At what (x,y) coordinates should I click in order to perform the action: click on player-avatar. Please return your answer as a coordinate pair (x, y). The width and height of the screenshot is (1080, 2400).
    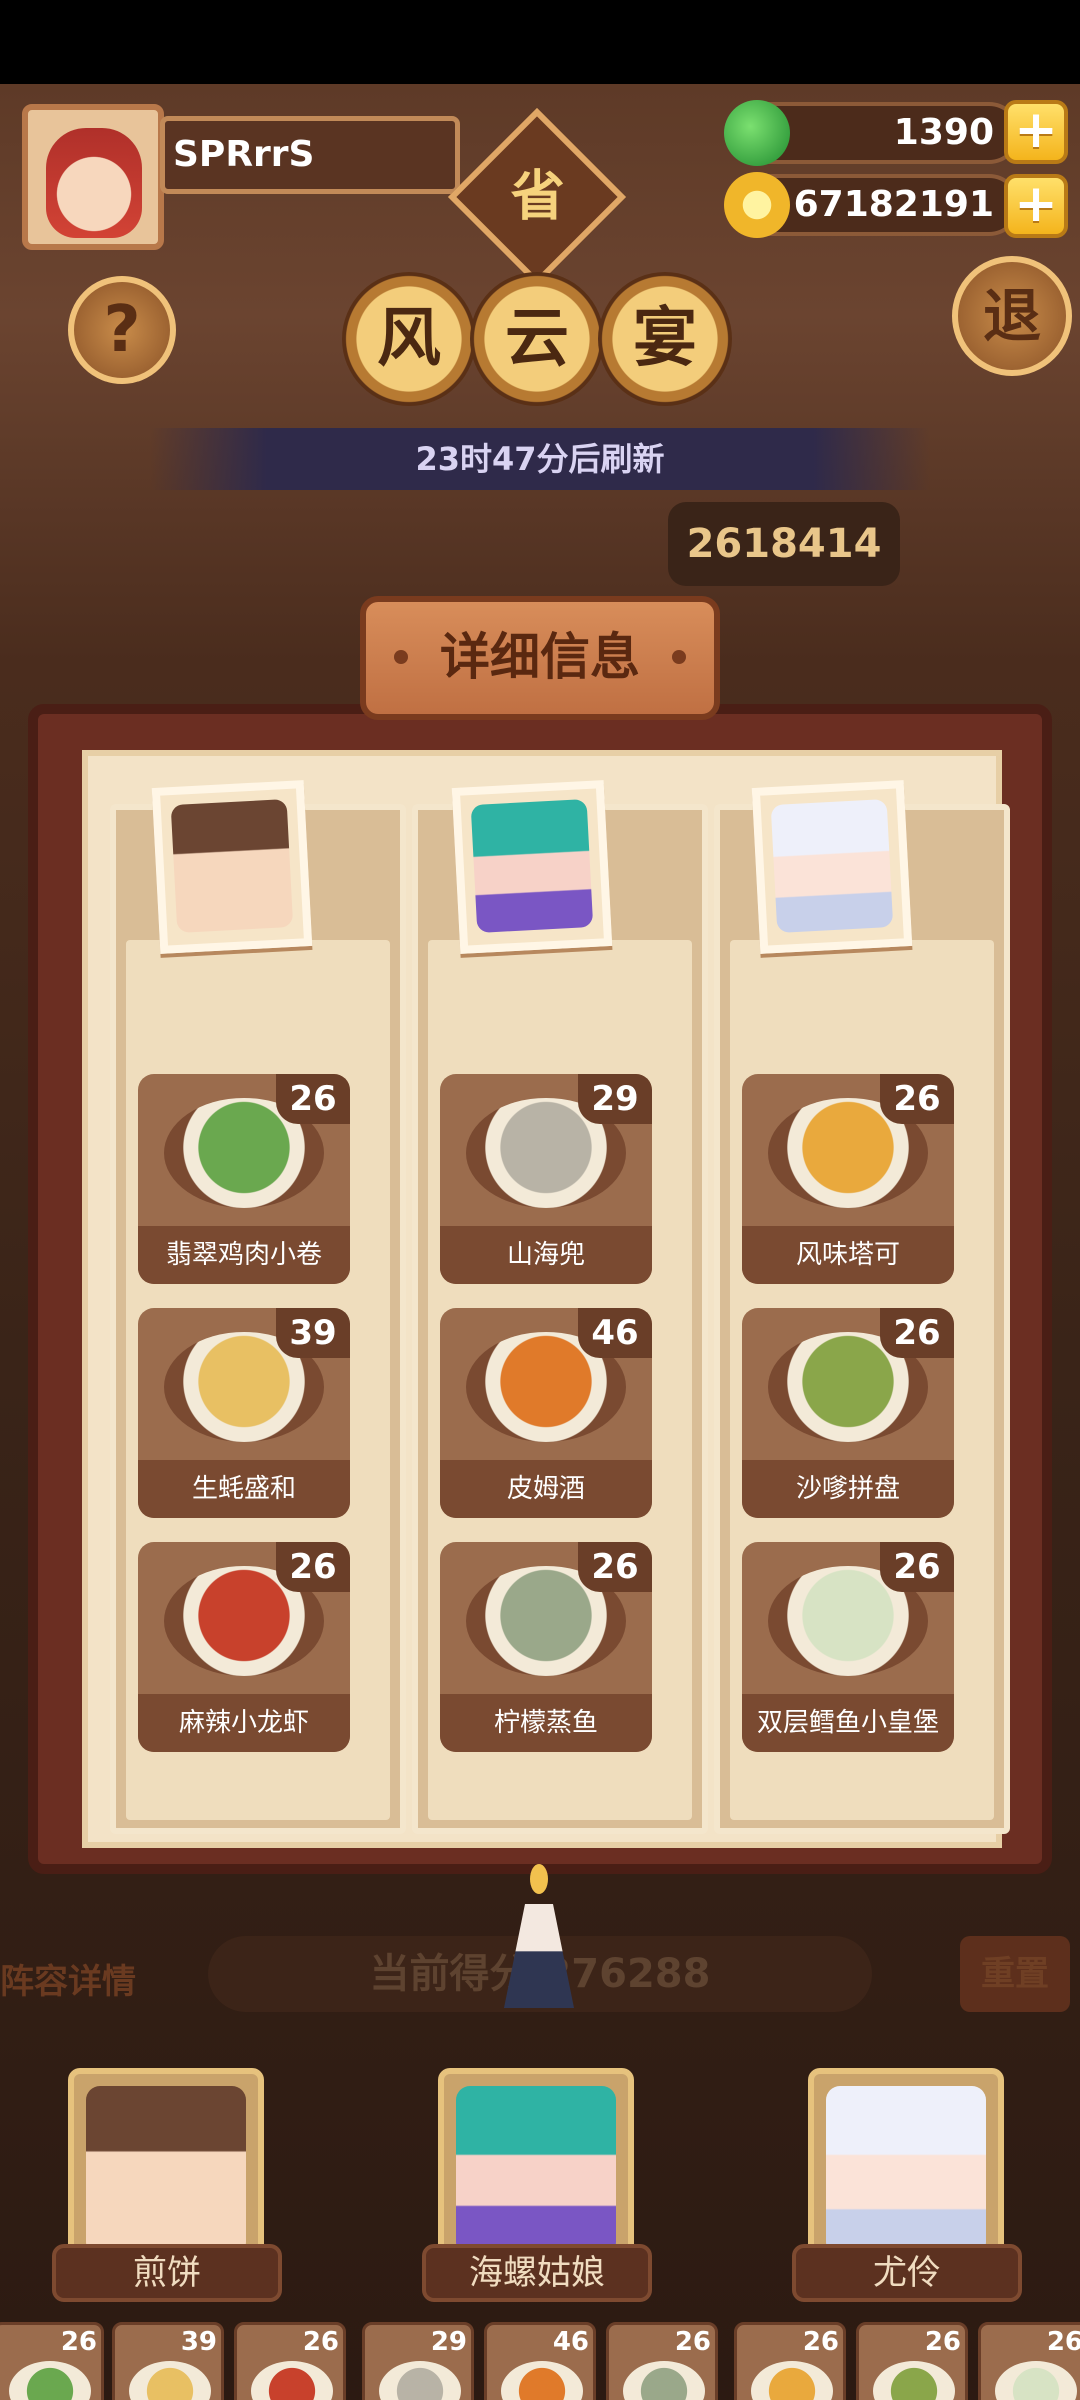
    Looking at the image, I should click on (93, 177).